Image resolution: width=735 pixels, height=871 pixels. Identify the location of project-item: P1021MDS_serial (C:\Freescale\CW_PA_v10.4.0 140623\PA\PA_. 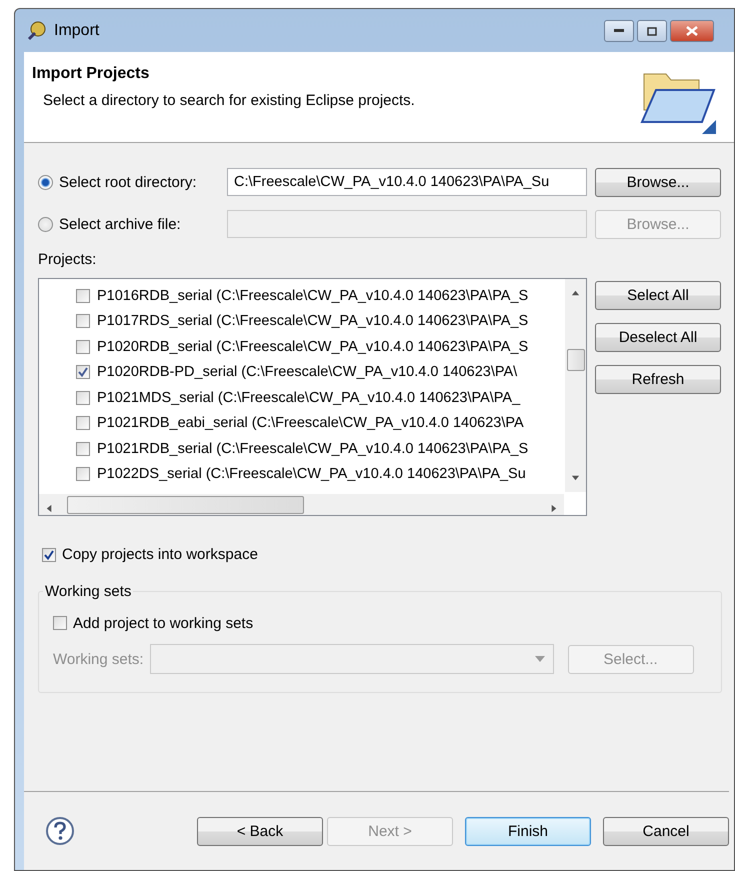
(308, 398).